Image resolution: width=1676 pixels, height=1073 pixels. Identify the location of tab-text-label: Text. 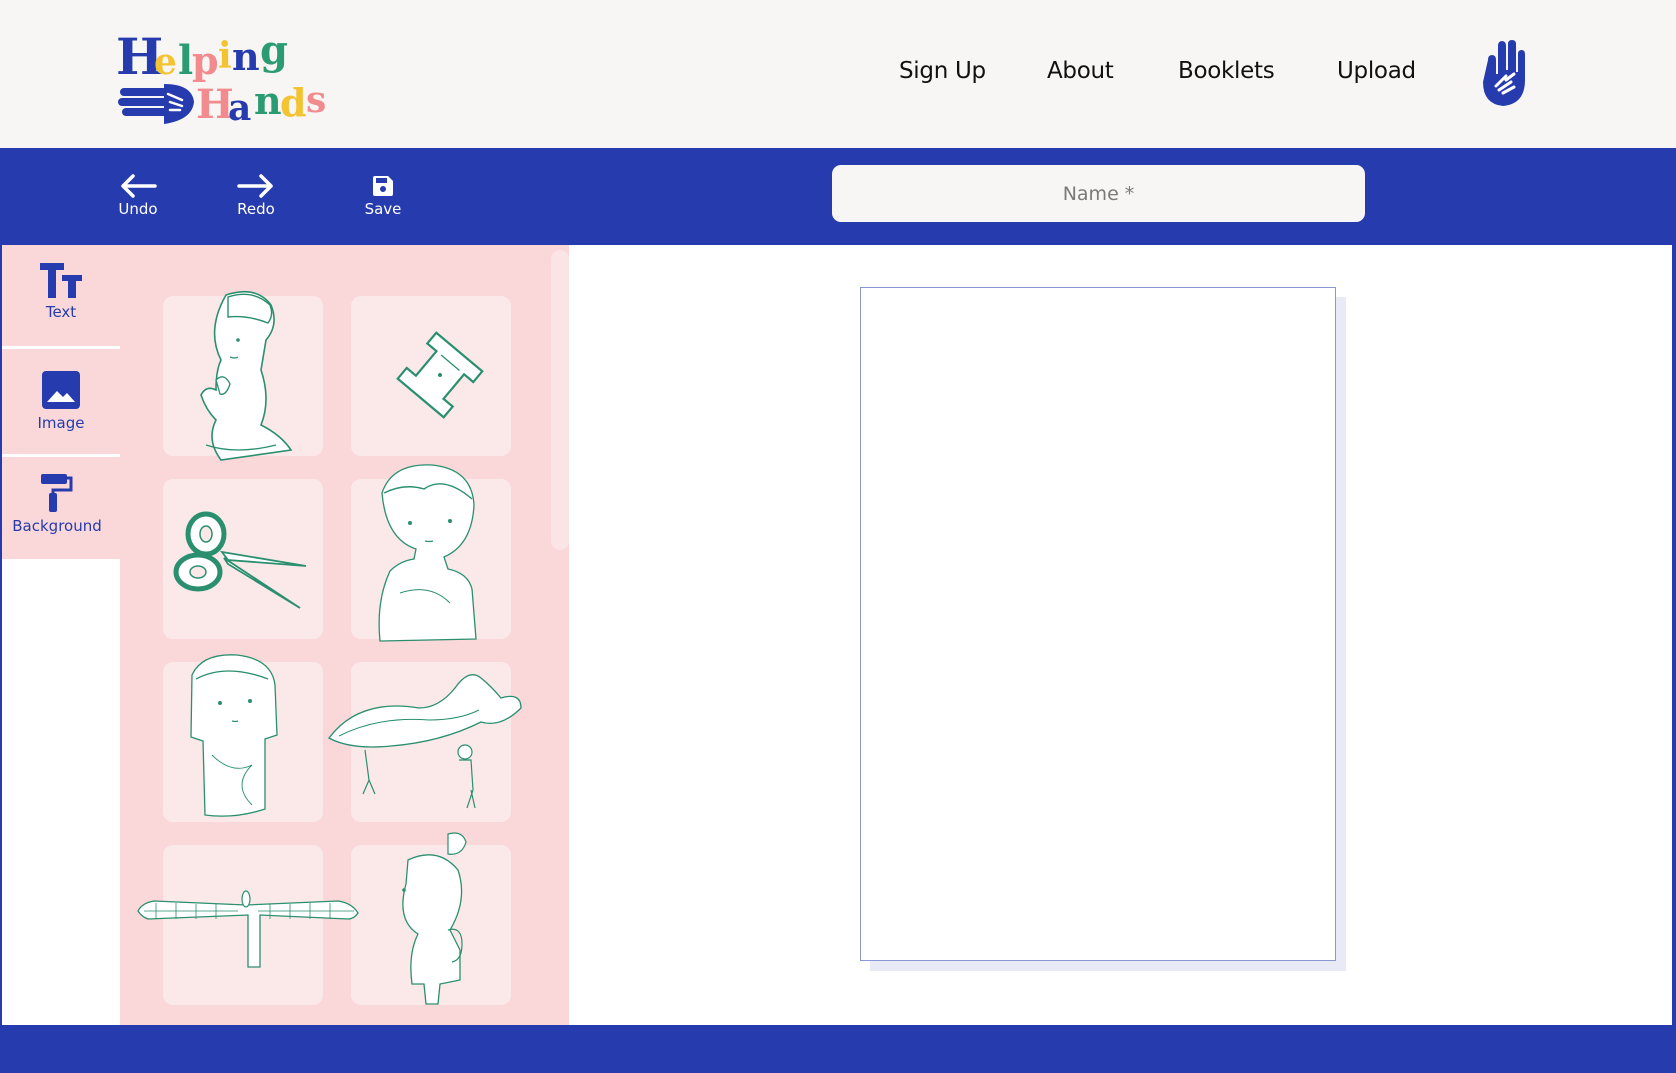
(61, 312).